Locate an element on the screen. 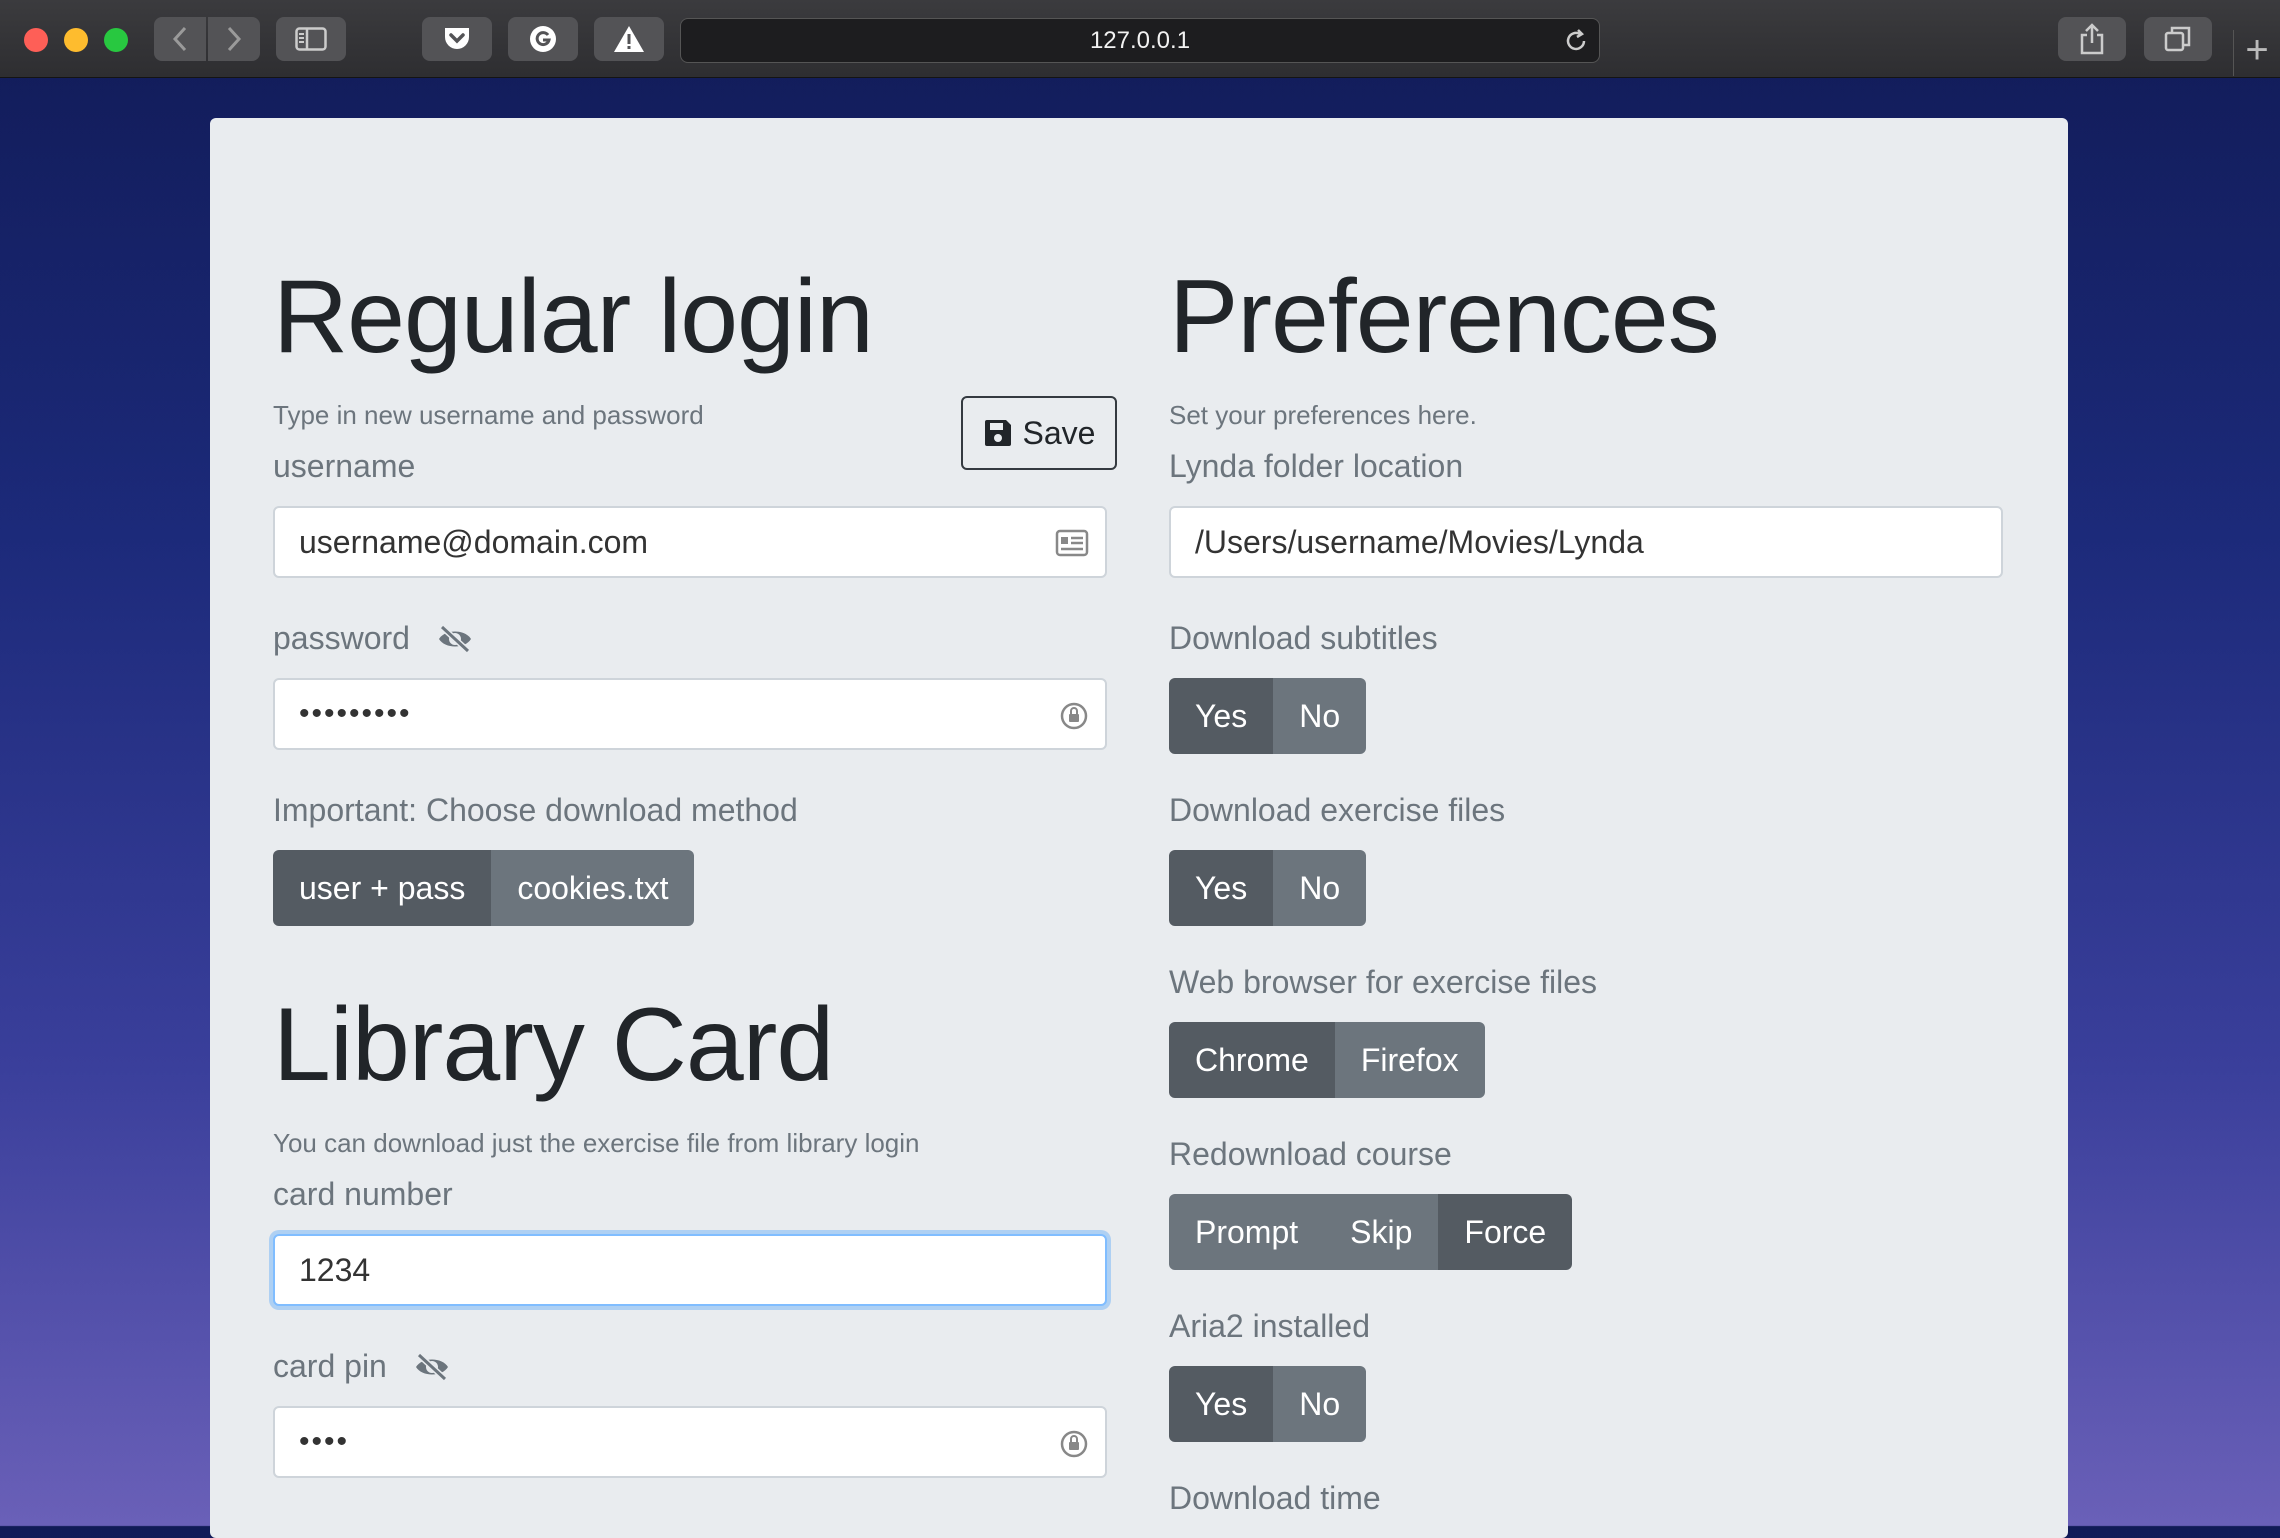 This screenshot has width=2280, height=1538. grammarly-icon is located at coordinates (543, 39).